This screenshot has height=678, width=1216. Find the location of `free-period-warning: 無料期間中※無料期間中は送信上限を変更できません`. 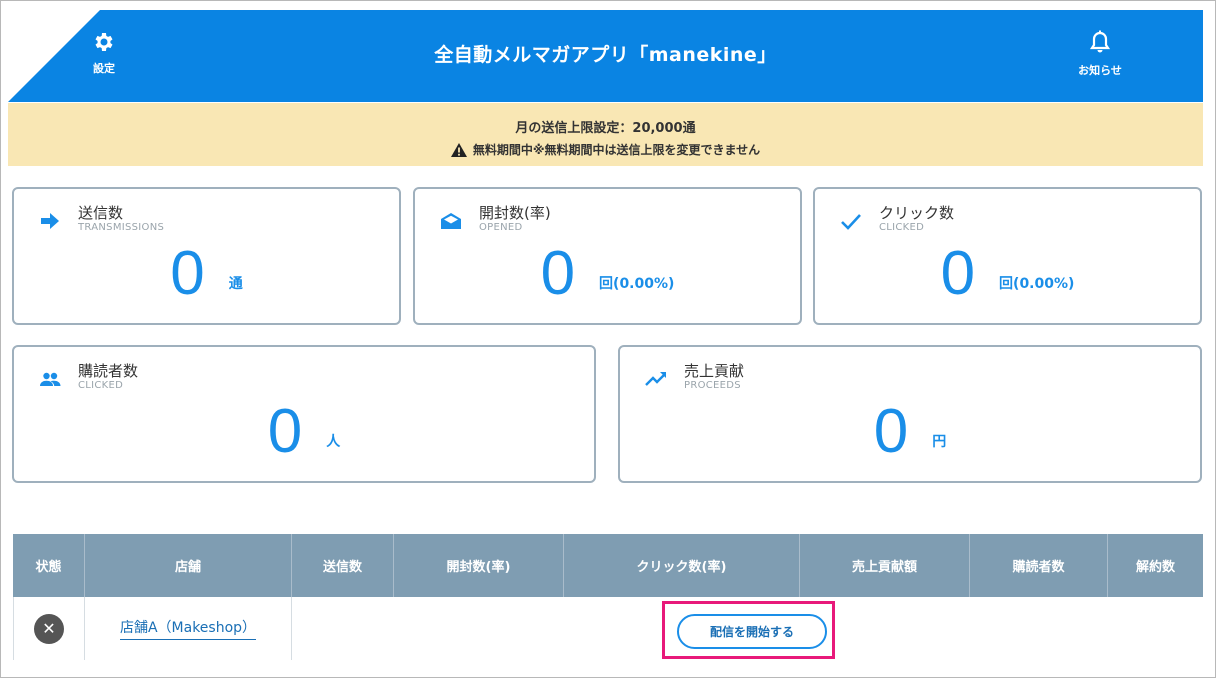

free-period-warning: 無料期間中※無料期間中は送信上限を変更できません is located at coordinates (605, 149).